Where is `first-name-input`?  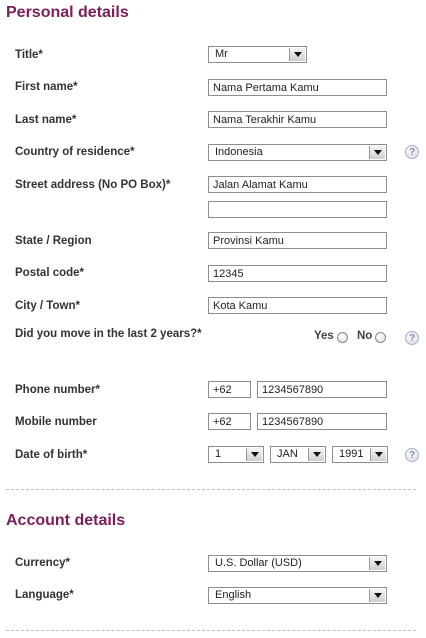
first-name-input is located at coordinates (297, 87).